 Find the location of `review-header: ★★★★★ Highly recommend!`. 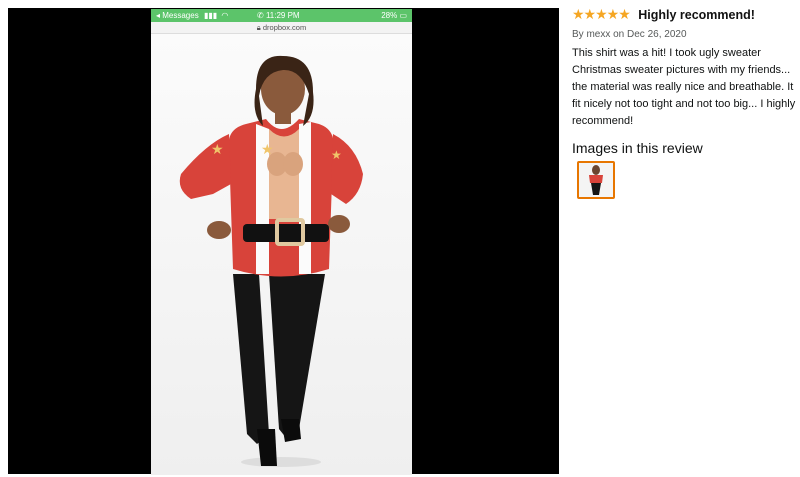

review-header: ★★★★★ Highly recommend! is located at coordinates (684, 15).